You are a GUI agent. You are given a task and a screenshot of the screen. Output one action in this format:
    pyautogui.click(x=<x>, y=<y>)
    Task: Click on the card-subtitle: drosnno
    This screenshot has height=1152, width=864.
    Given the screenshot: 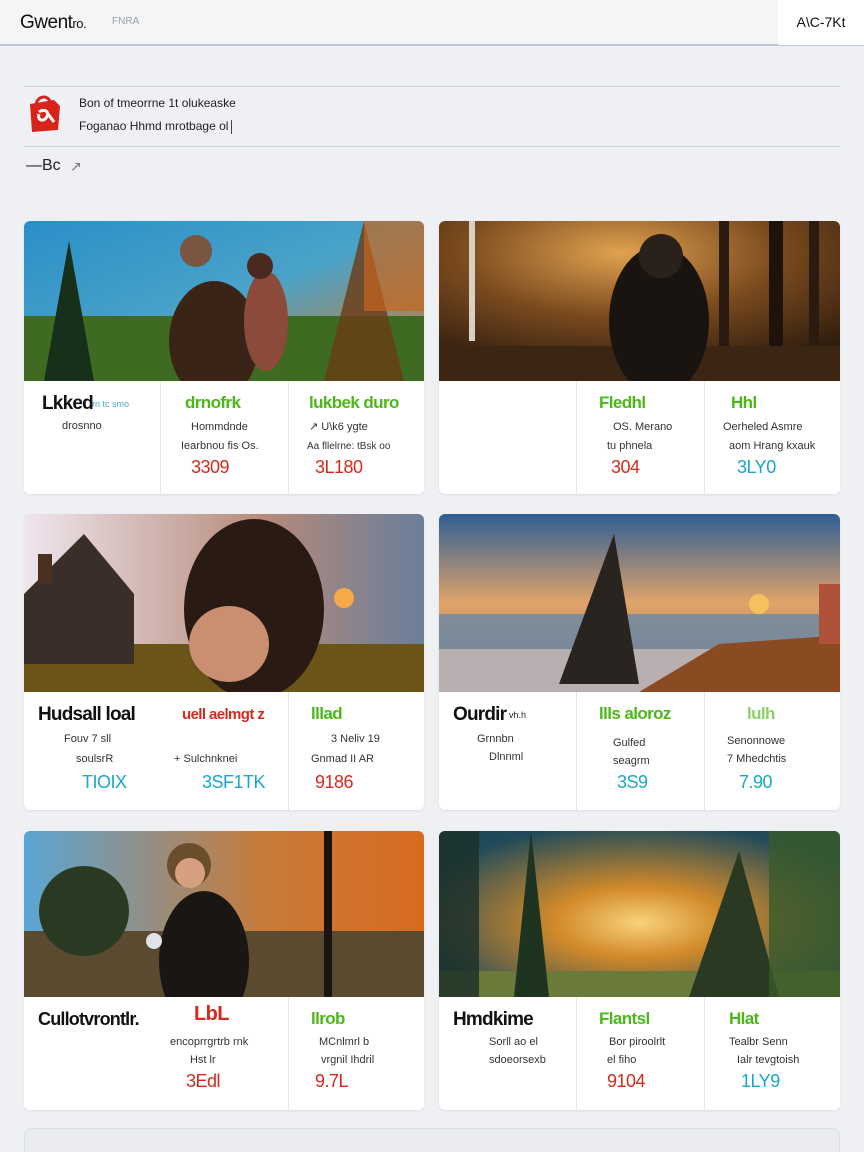 What is the action you would take?
    pyautogui.click(x=82, y=426)
    